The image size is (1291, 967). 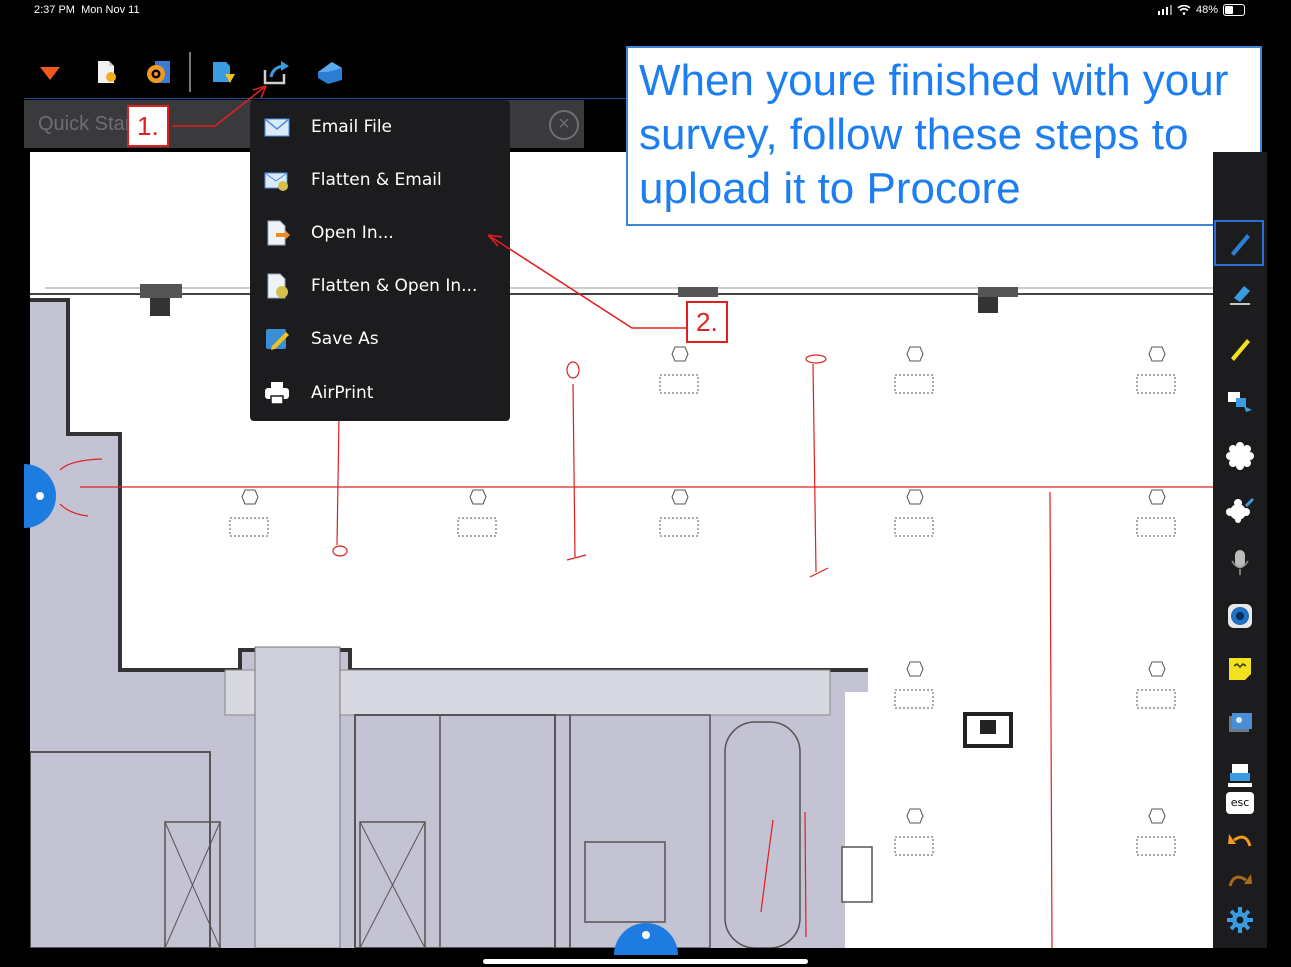 What do you see at coordinates (1240, 402) in the screenshot?
I see `shape-select-icon` at bounding box center [1240, 402].